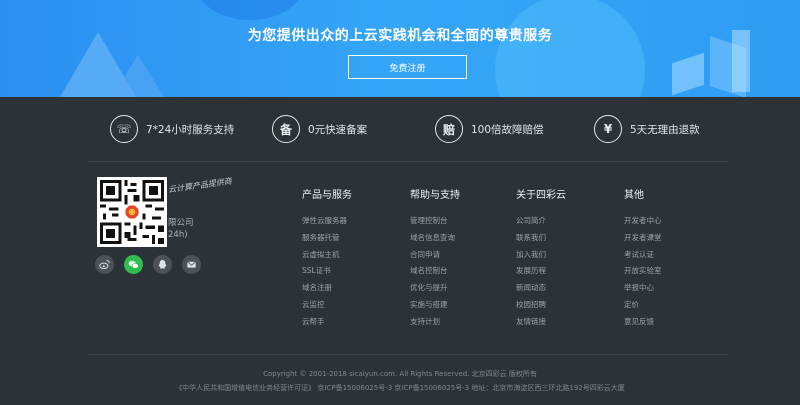 This screenshot has height=405, width=800. Describe the element at coordinates (688, 74) in the screenshot. I see `decor-cube` at that location.